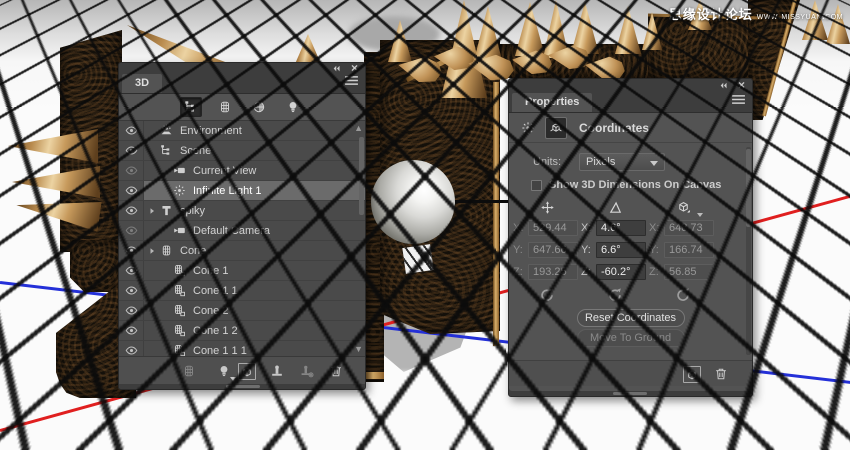  I want to click on layer-row-infinite-light-1: Infinite Light 1, so click(242, 191).